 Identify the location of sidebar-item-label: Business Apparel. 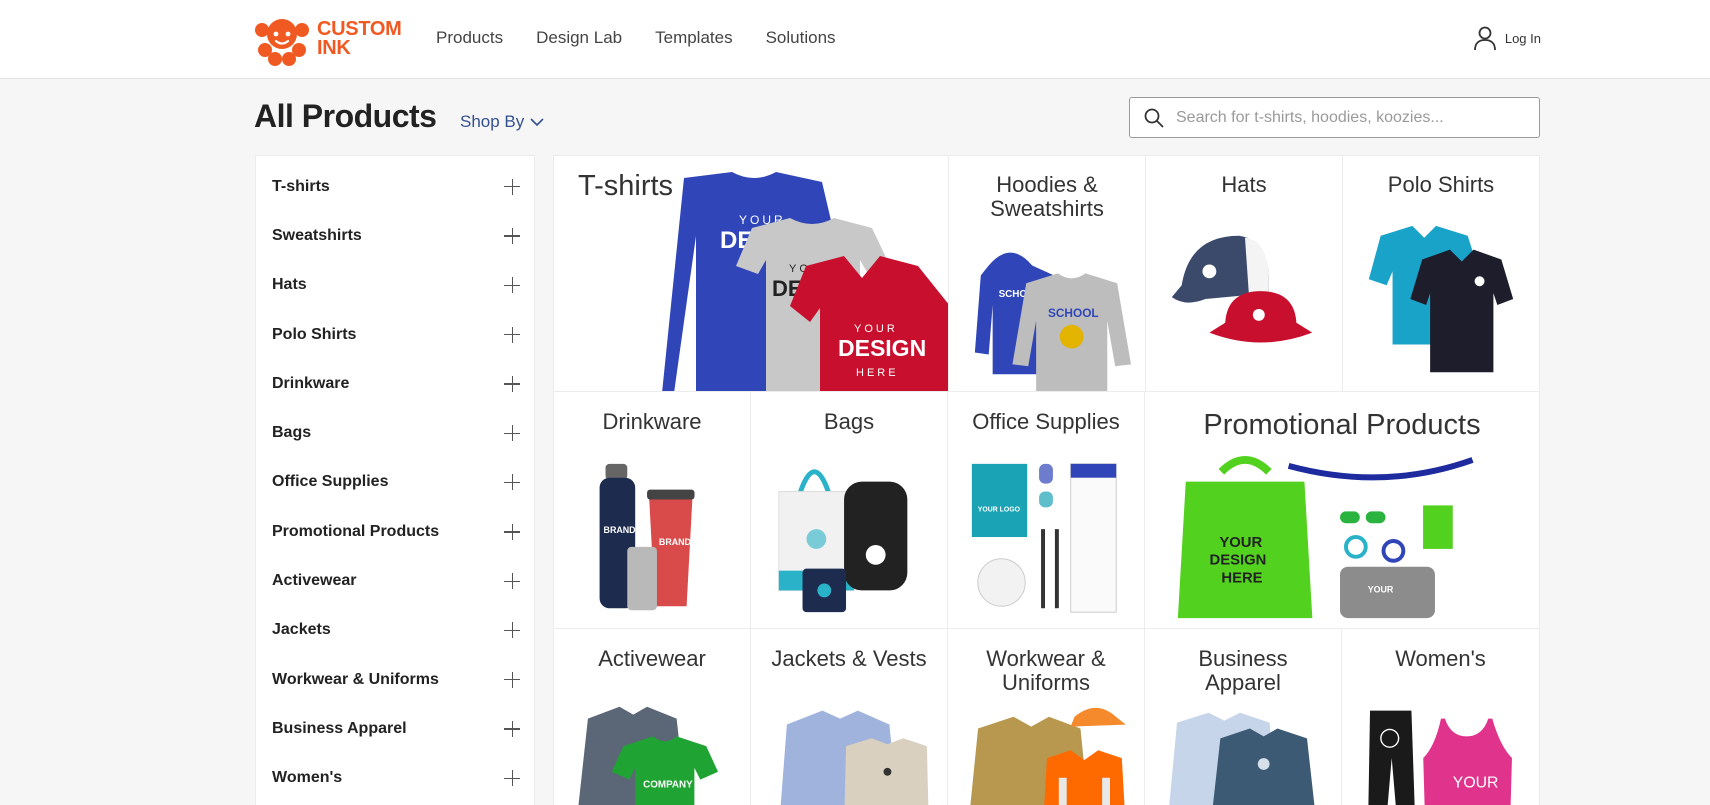
(339, 728).